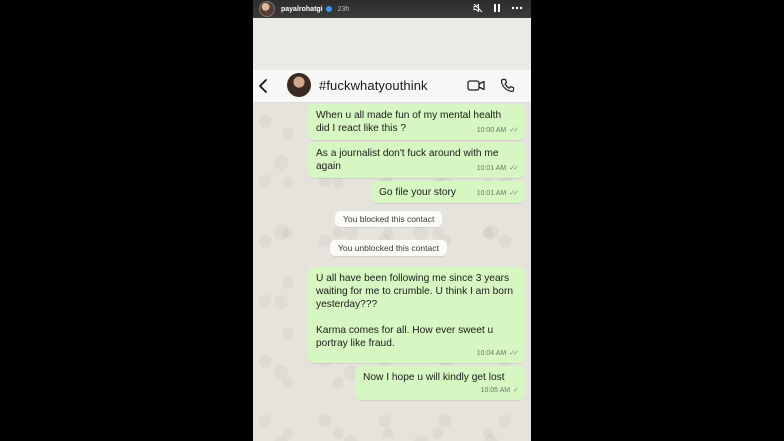 This screenshot has height=441, width=784. I want to click on message-meta: 10:00 AM ✓✓, so click(497, 130).